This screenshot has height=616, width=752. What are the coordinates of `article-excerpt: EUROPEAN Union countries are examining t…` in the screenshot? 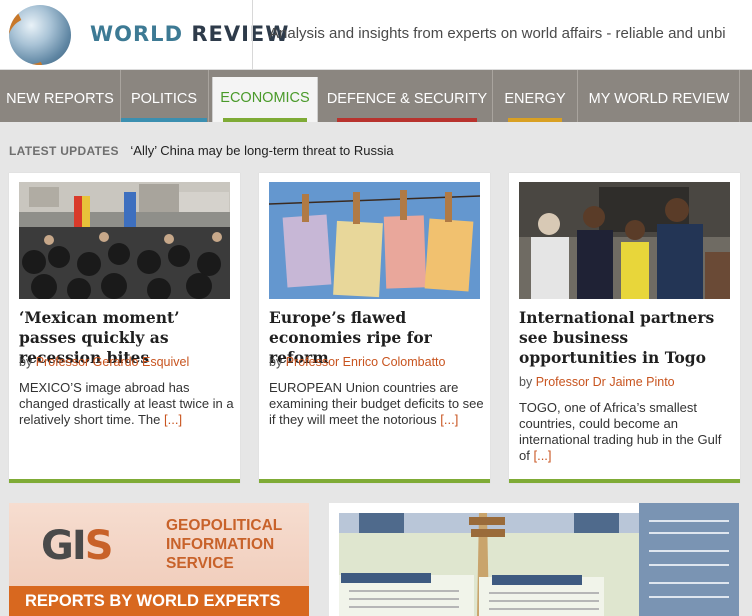 It's located at (376, 404).